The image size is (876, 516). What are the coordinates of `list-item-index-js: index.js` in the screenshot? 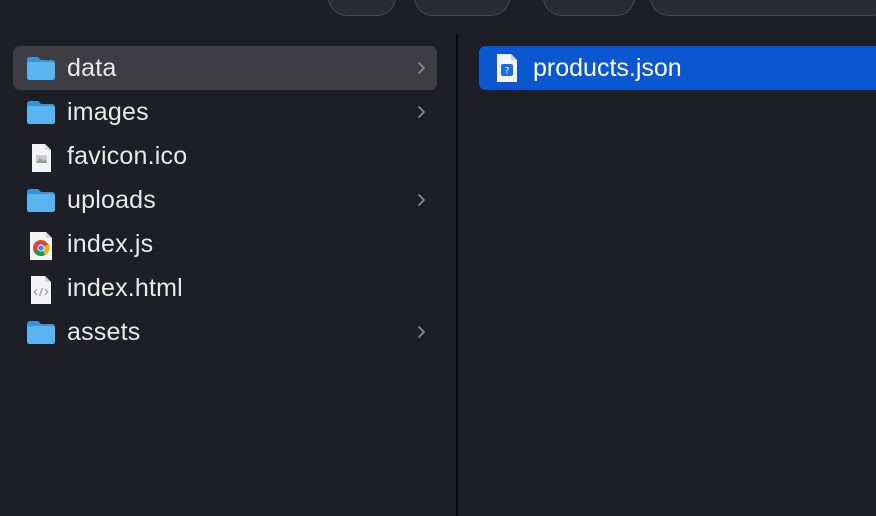 It's located at (225, 244).